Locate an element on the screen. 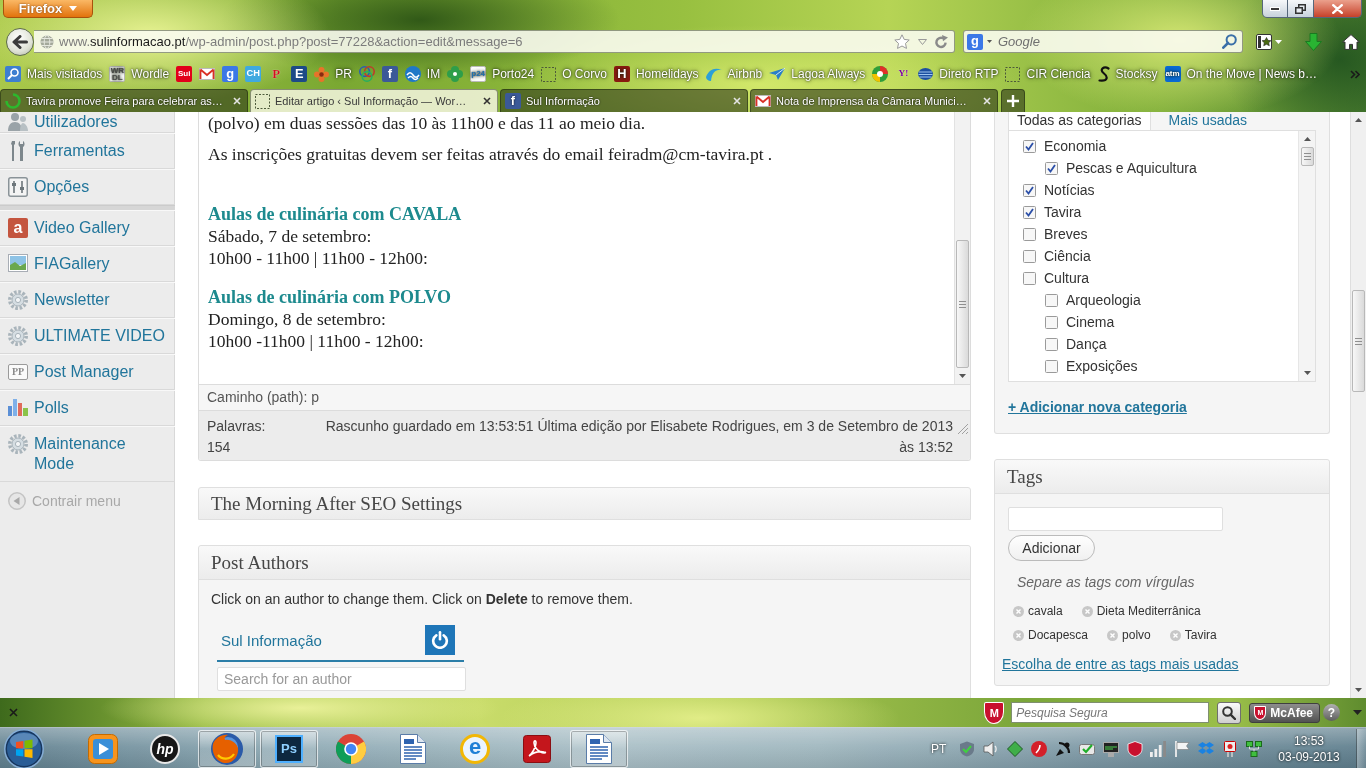 This screenshot has width=1366, height=768. menu-item: ULTIMATE VIDEO is located at coordinates (87, 336).